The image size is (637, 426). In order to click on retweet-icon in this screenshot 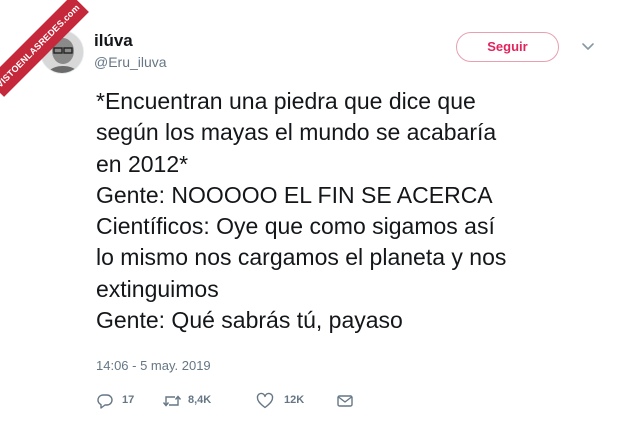, I will do `click(172, 401)`.